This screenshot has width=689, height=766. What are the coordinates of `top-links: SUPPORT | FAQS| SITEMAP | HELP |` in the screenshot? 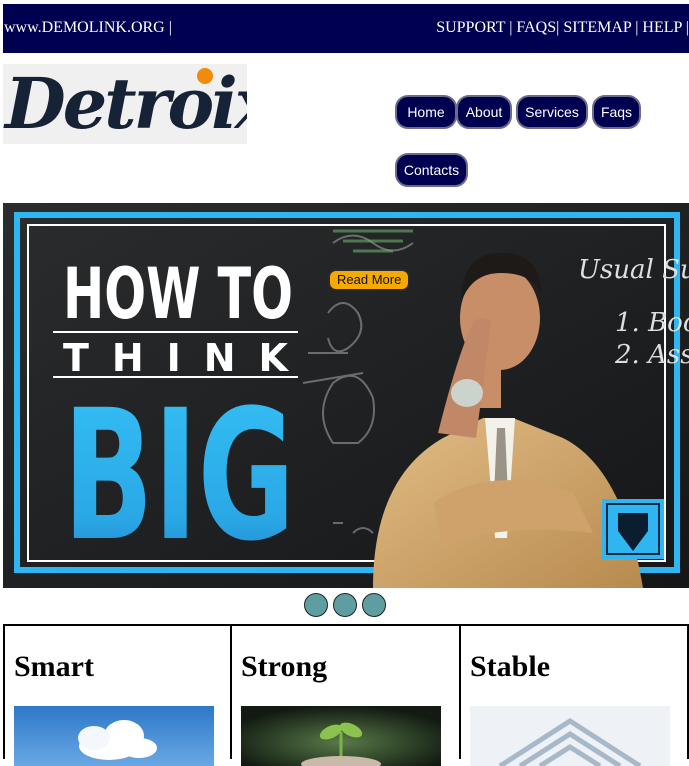 It's located at (562, 28).